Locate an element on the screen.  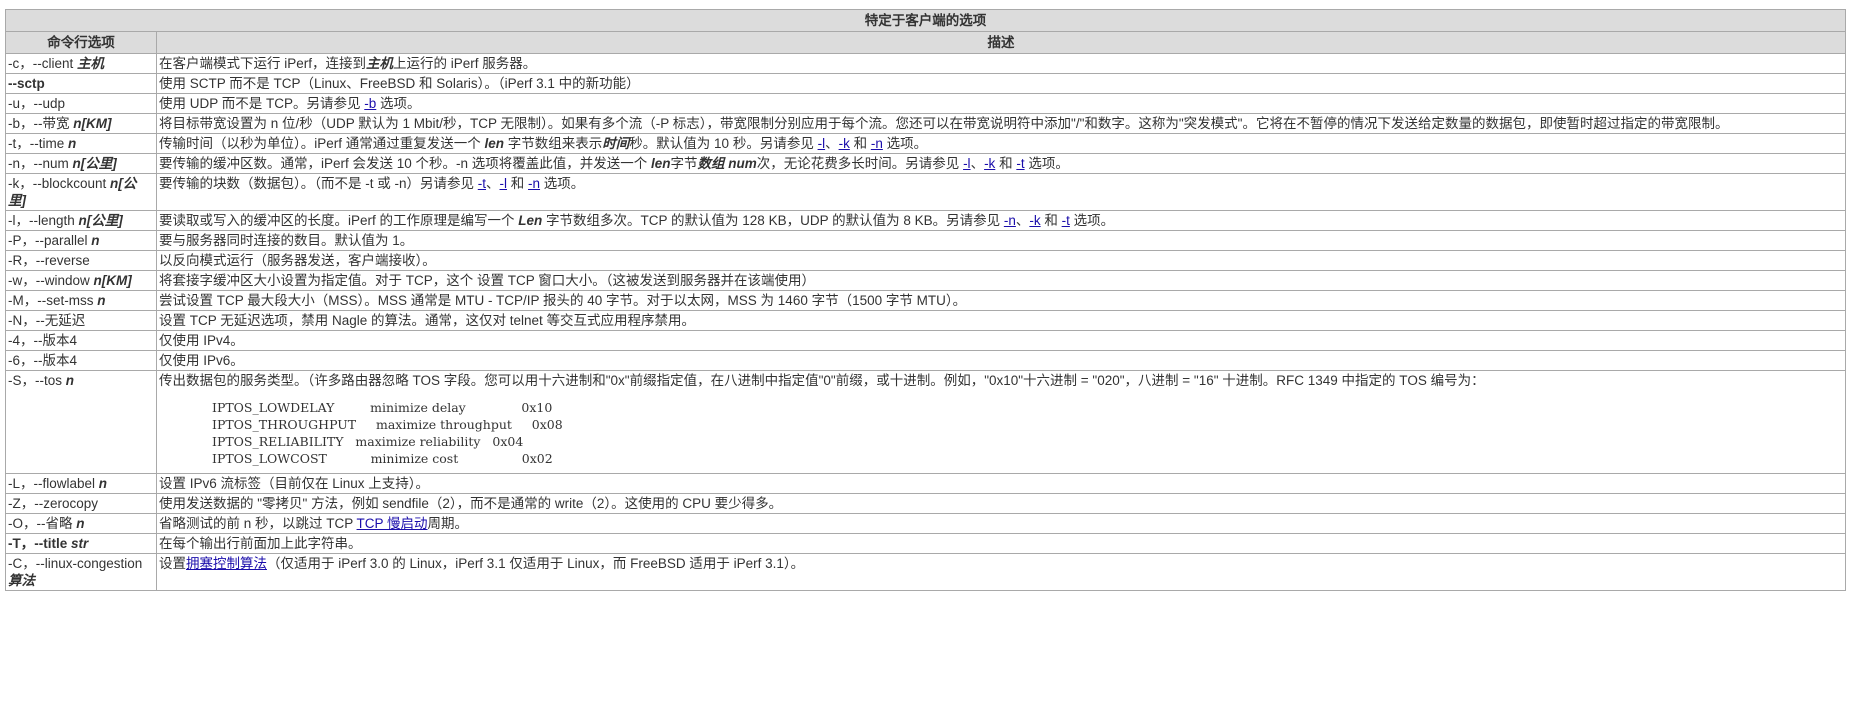
table-row: -R，--reverse 以反向模式运行（服务器发送，客户端接收）。 is located at coordinates (925, 260).